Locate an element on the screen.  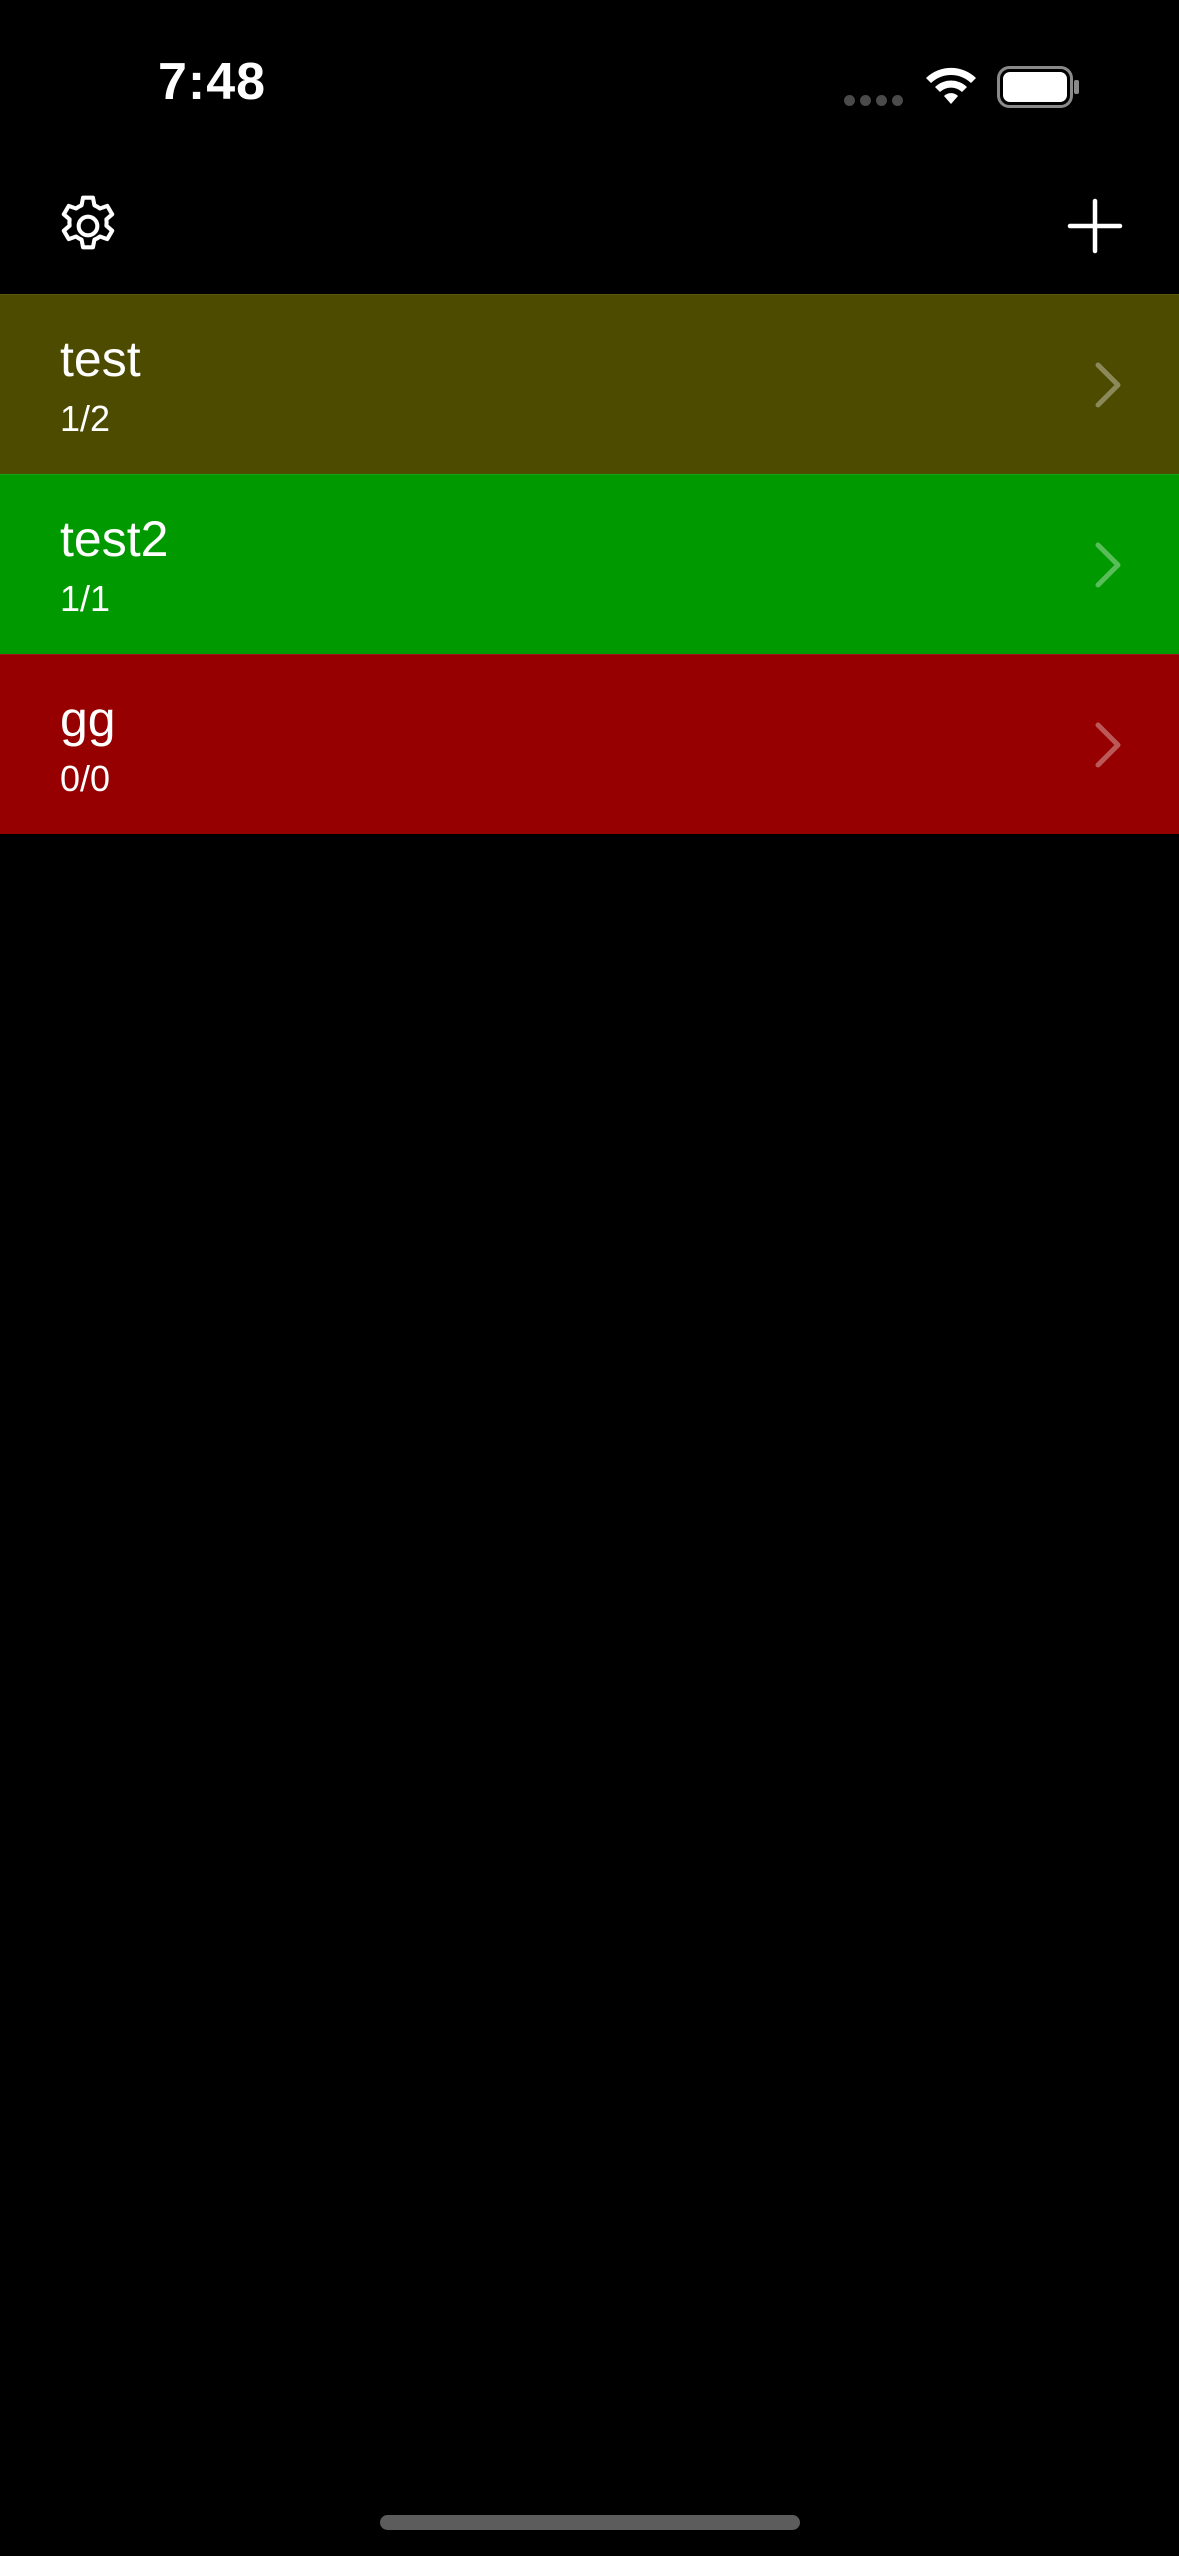
home-indicator is located at coordinates (590, 2522).